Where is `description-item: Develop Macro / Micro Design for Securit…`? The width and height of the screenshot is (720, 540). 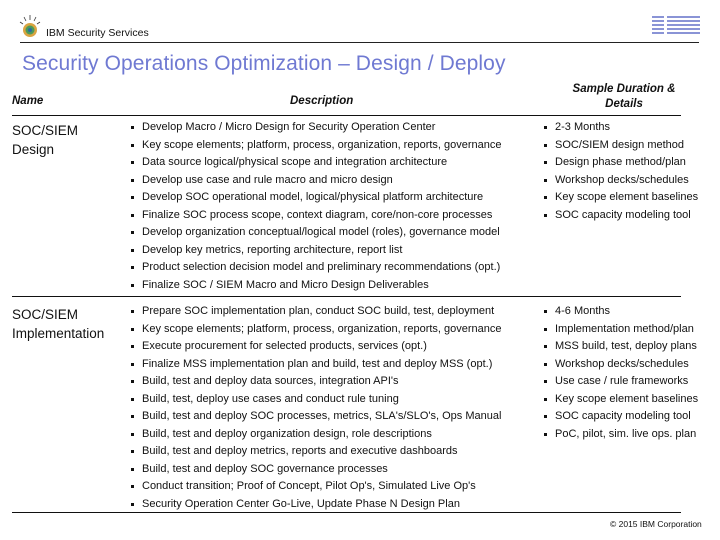 description-item: Develop Macro / Micro Design for Securit… is located at coordinates (316, 128).